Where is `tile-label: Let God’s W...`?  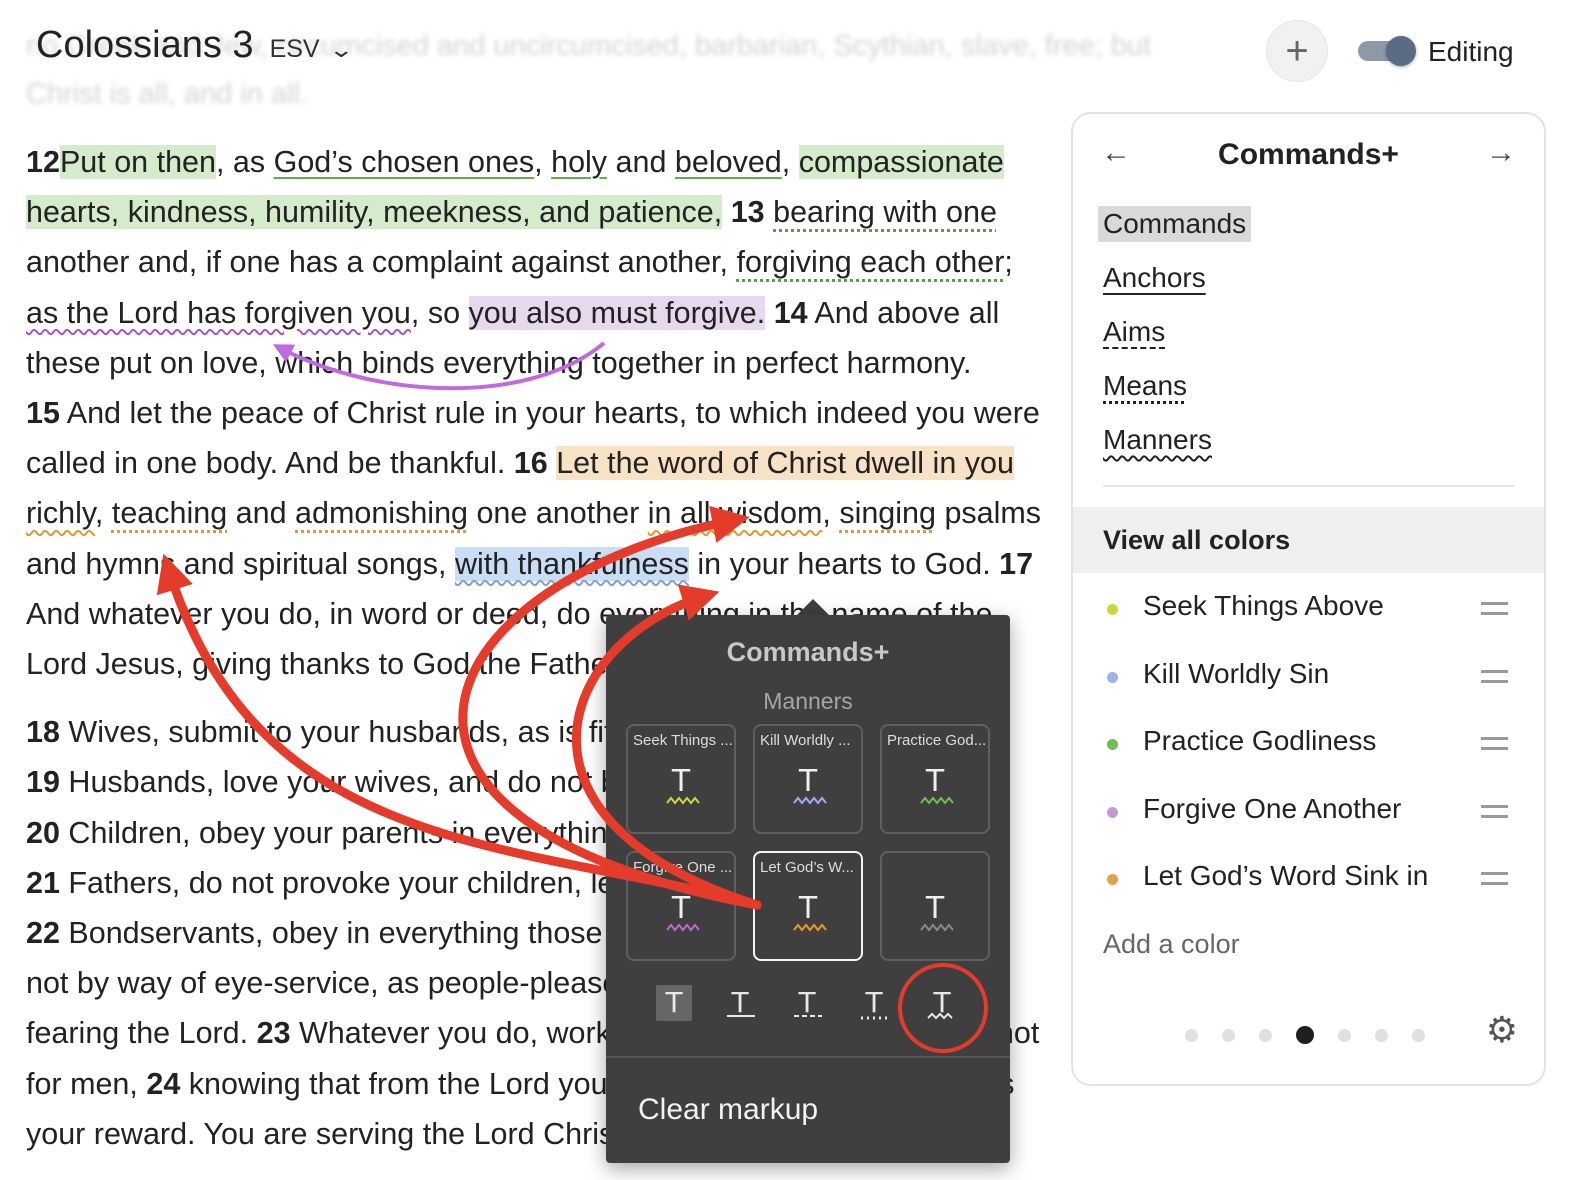 tile-label: Let God’s W... is located at coordinates (807, 867).